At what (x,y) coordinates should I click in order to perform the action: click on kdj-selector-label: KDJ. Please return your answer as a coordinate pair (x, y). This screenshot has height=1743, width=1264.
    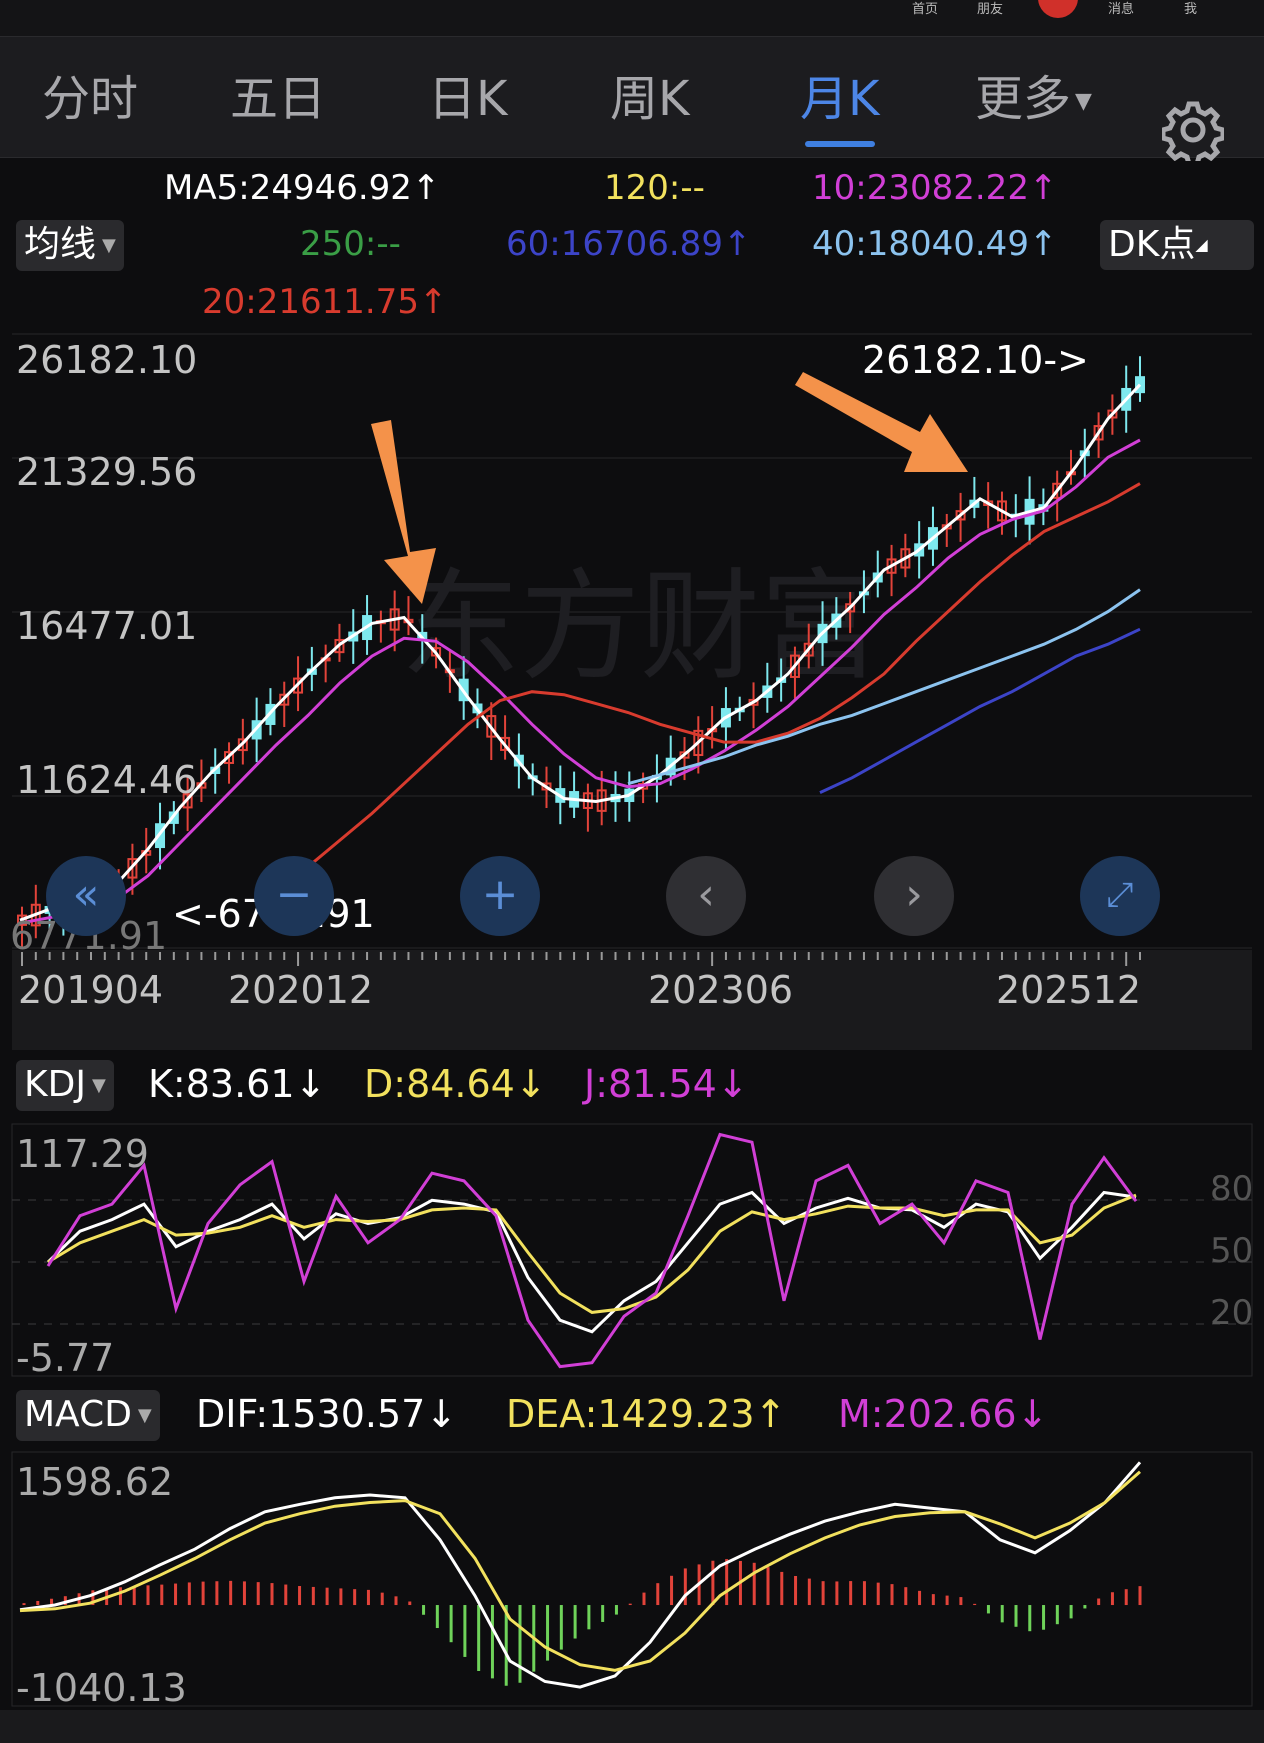
    Looking at the image, I should click on (55, 1084).